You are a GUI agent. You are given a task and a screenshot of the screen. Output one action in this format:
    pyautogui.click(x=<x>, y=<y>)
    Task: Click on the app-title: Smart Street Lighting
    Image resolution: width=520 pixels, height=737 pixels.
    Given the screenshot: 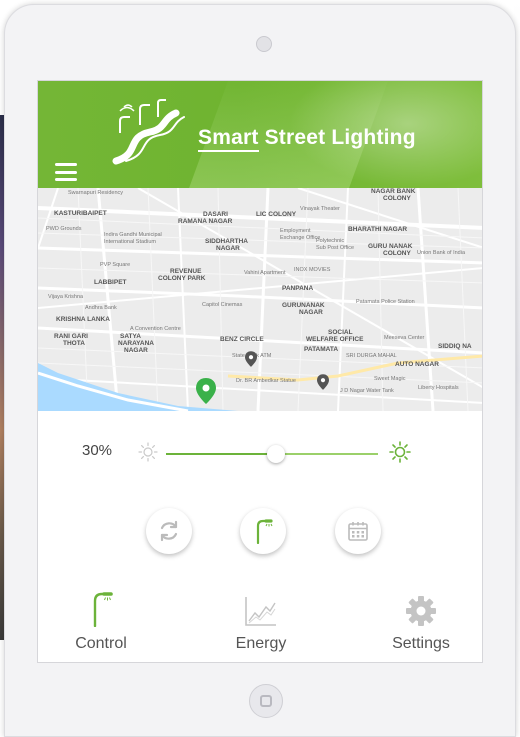 What is the action you would take?
    pyautogui.click(x=307, y=139)
    